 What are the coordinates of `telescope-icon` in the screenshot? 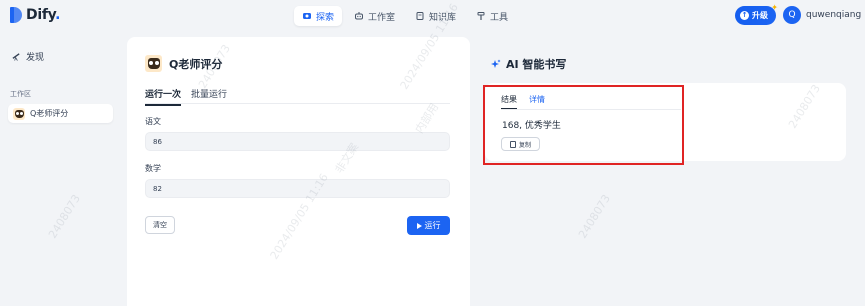 It's located at (16, 57).